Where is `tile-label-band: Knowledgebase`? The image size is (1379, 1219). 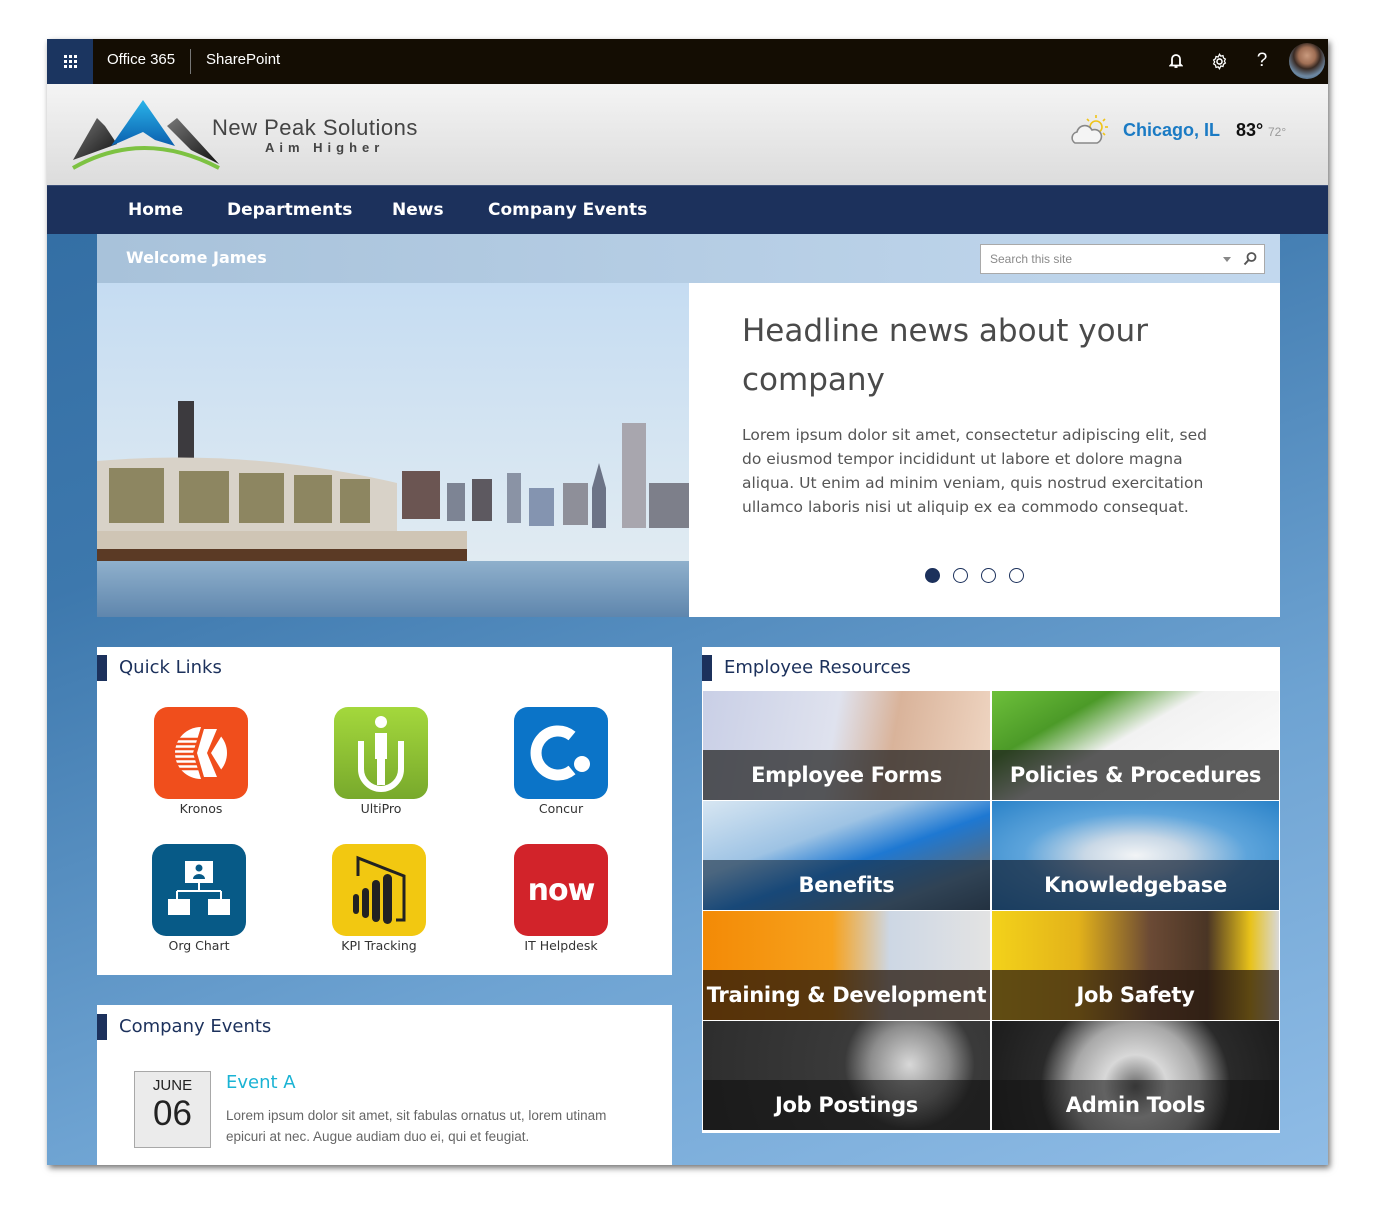 tile-label-band: Knowledgebase is located at coordinates (1135, 885).